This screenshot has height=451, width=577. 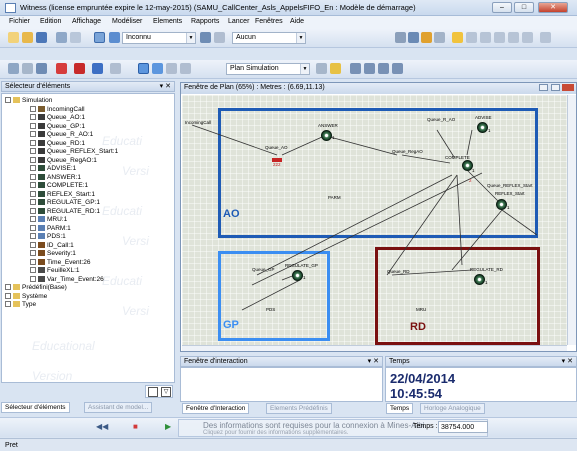 What do you see at coordinates (36, 288) in the screenshot?
I see `tree-item: Prédéfini(Base)` at bounding box center [36, 288].